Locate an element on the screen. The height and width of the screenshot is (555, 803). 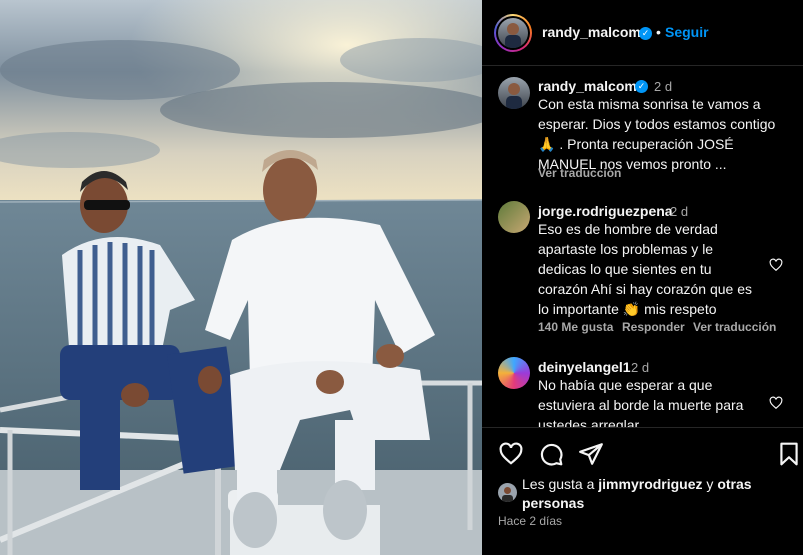
comment-icon is located at coordinates (551, 454).